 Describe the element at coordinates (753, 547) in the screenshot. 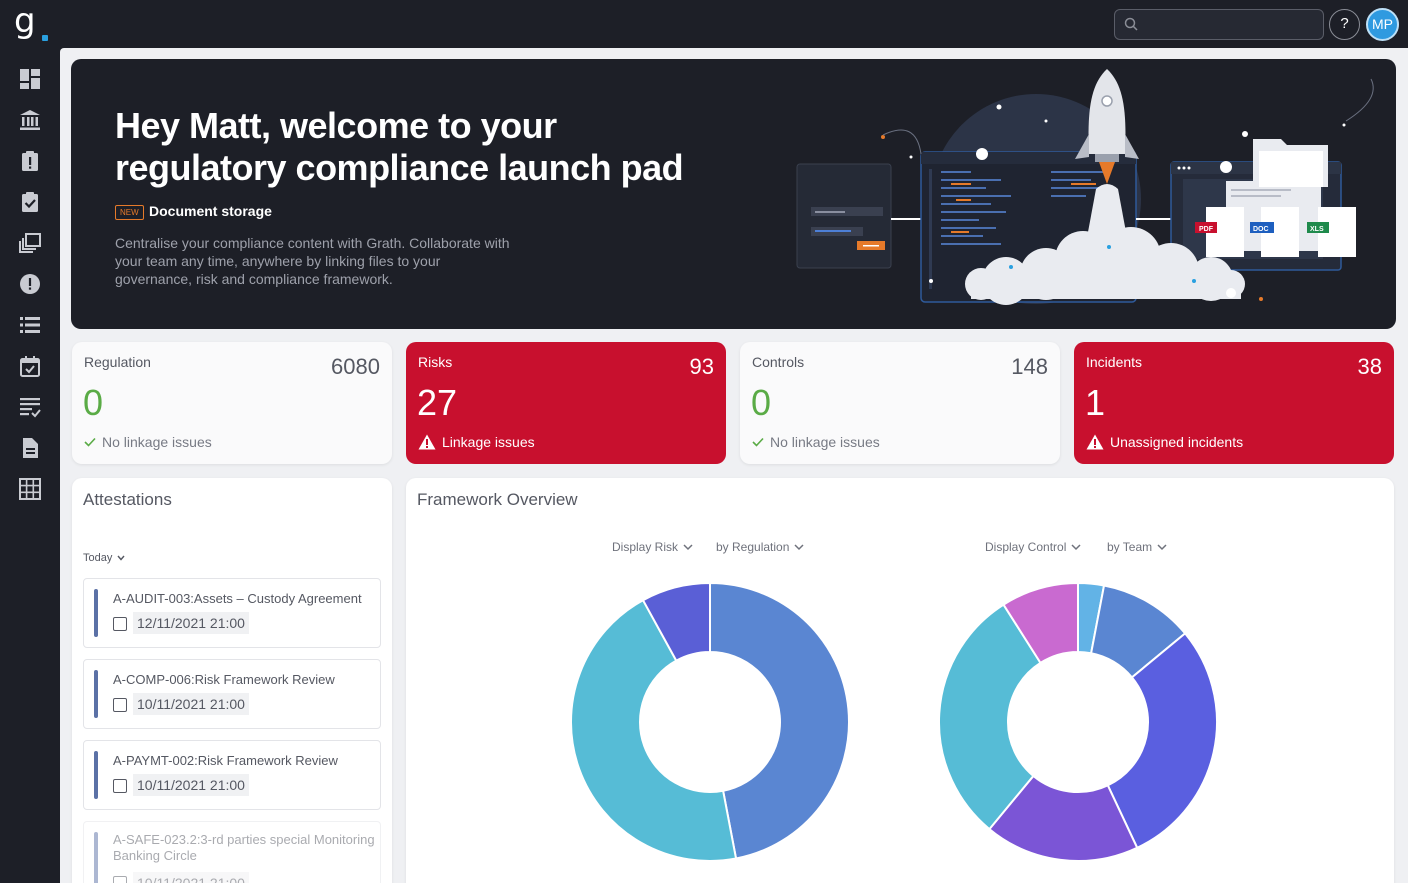

I see `by-regulation-label: by Regulation` at that location.